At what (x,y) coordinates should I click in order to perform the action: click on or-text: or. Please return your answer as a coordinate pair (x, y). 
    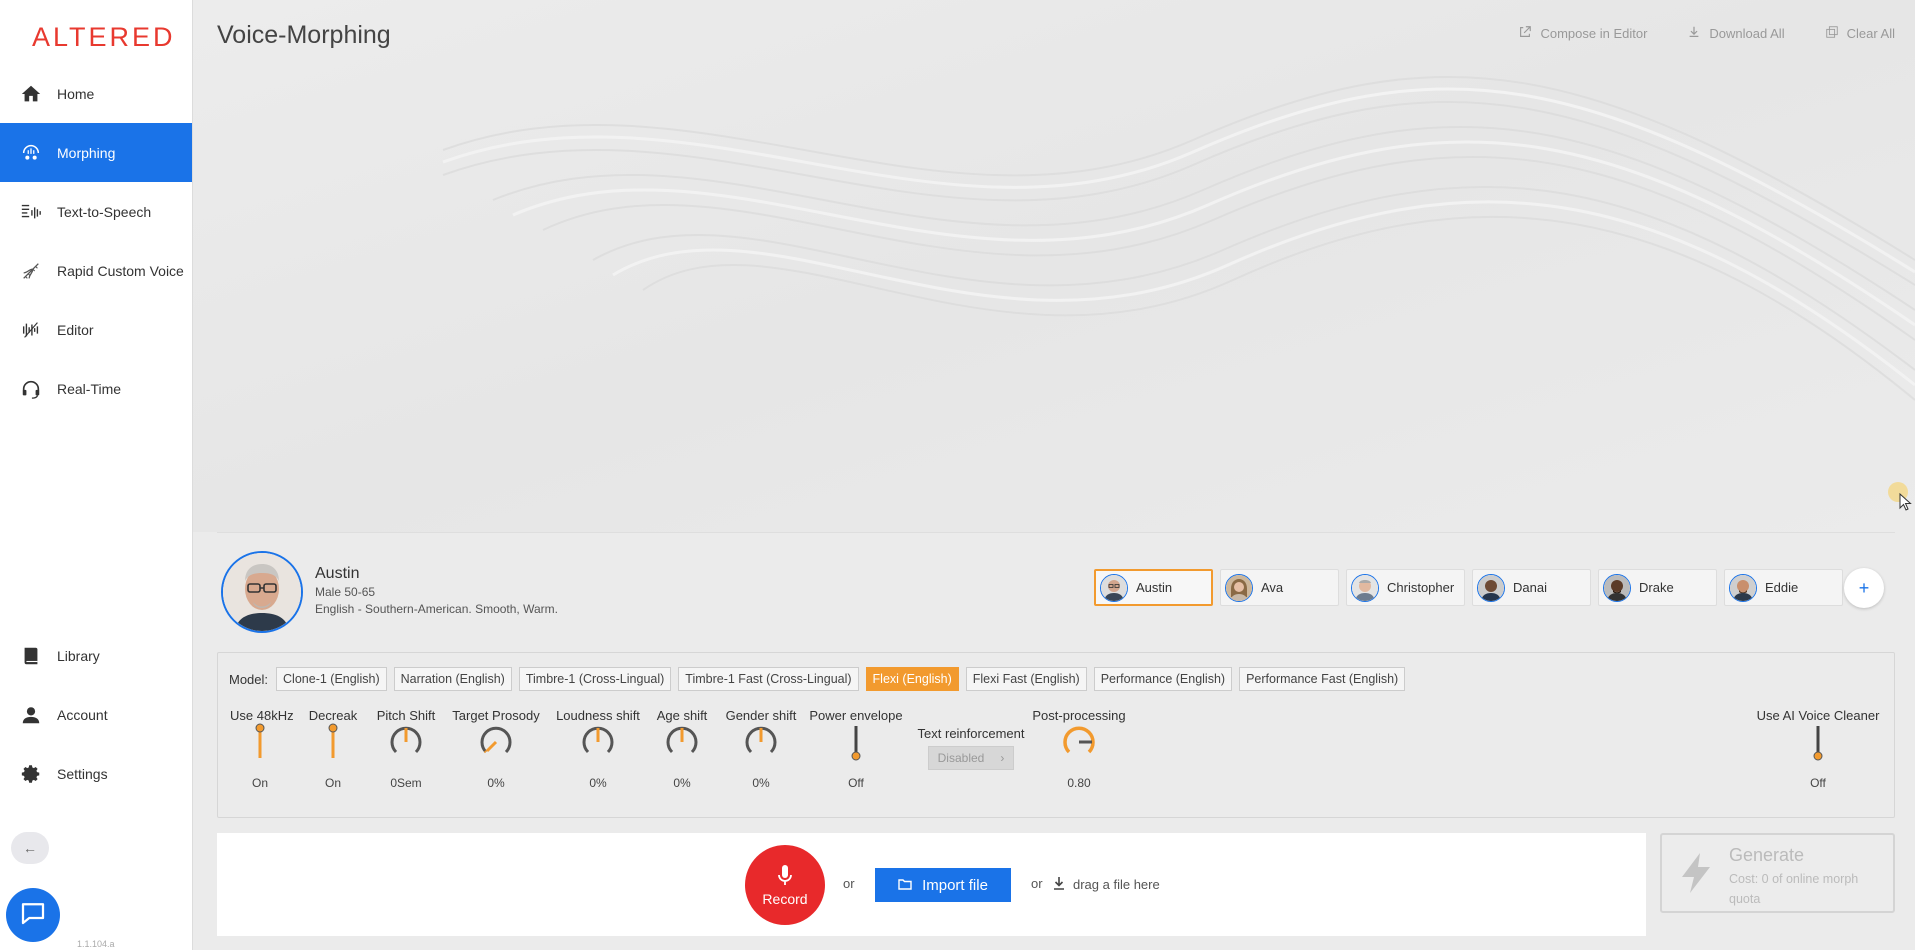
    Looking at the image, I should click on (1037, 883).